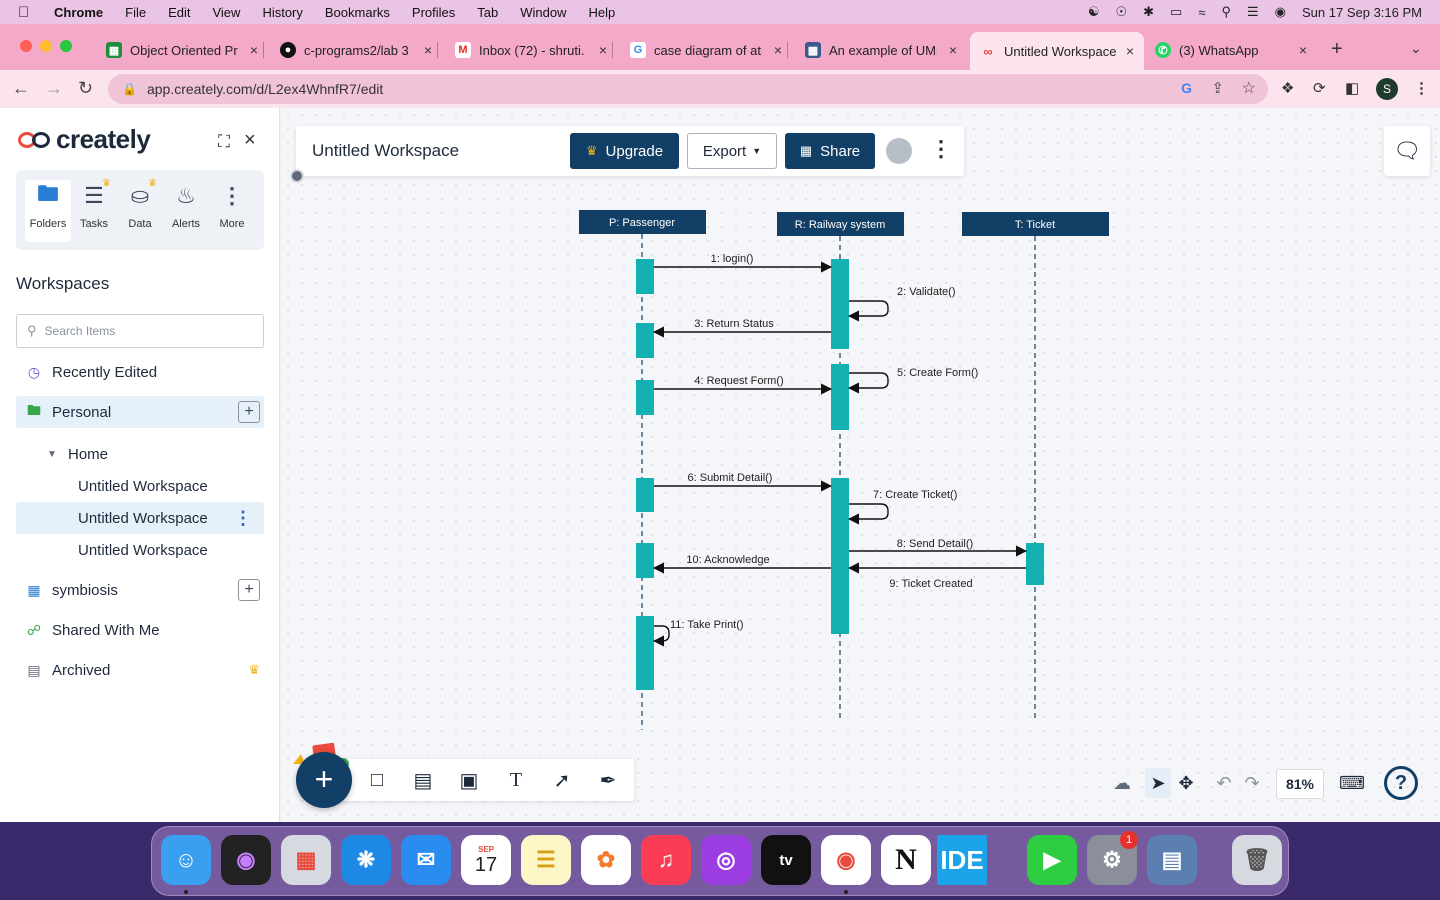  What do you see at coordinates (1172, 860) in the screenshot?
I see `preview-icon: ▤` at bounding box center [1172, 860].